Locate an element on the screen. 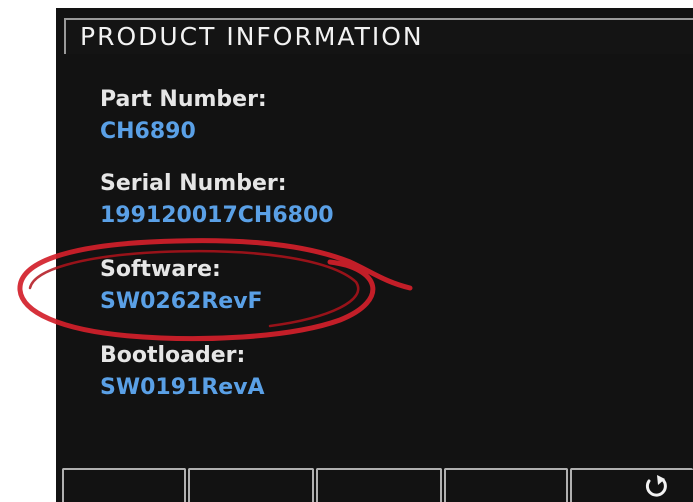 The image size is (693, 502). back-arrow-icon is located at coordinates (656, 486).